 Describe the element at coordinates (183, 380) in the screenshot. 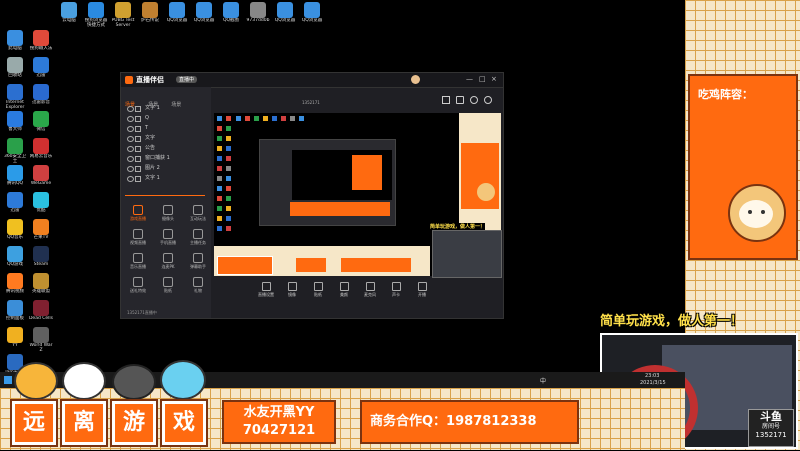

I see `cat-blue-icon` at that location.